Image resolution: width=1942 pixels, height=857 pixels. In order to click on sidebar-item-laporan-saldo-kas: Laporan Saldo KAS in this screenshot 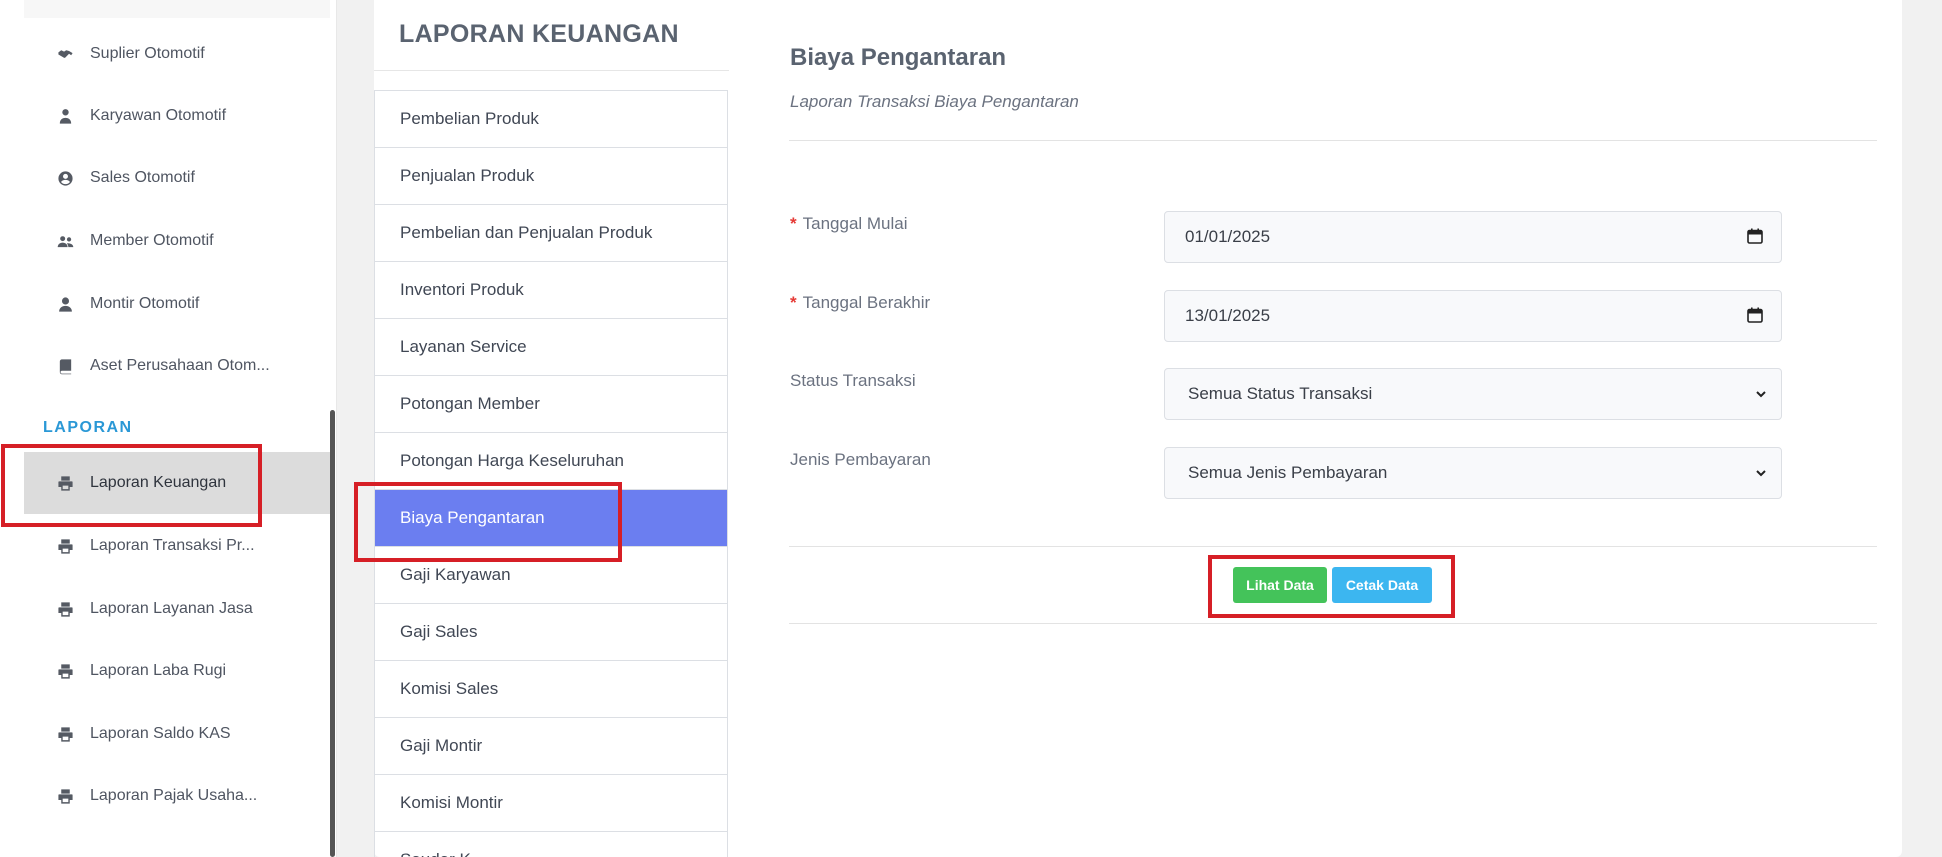, I will do `click(177, 734)`.